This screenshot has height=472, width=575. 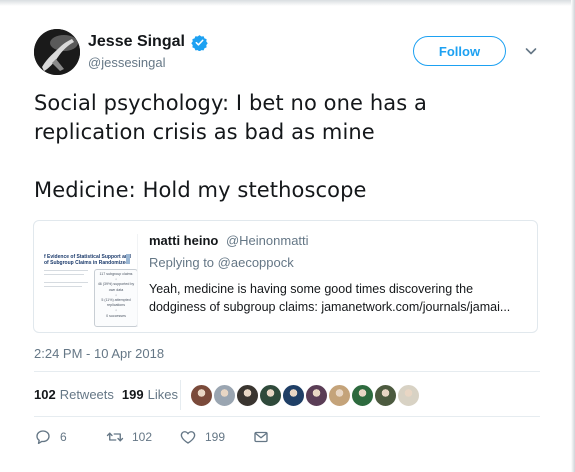 I want to click on quoted-author-row: matti heino @Heinonmatti, so click(x=229, y=240).